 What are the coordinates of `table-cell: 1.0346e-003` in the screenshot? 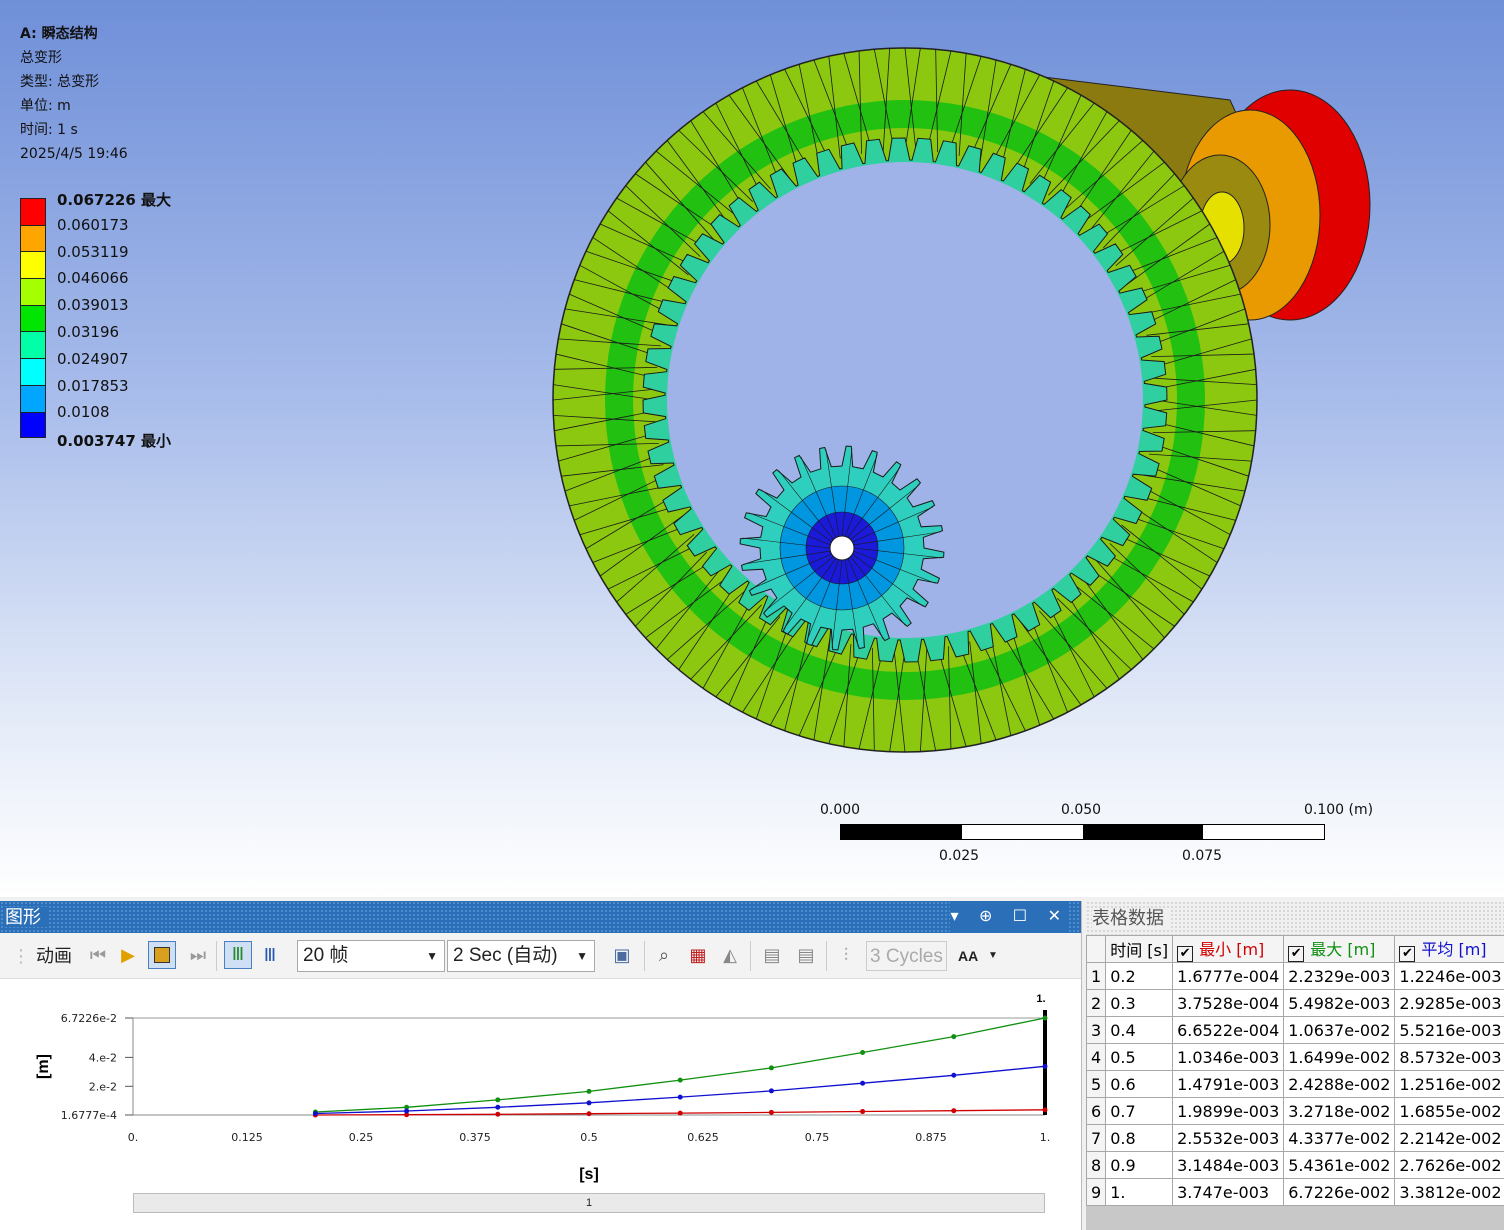 It's located at (1228, 1057).